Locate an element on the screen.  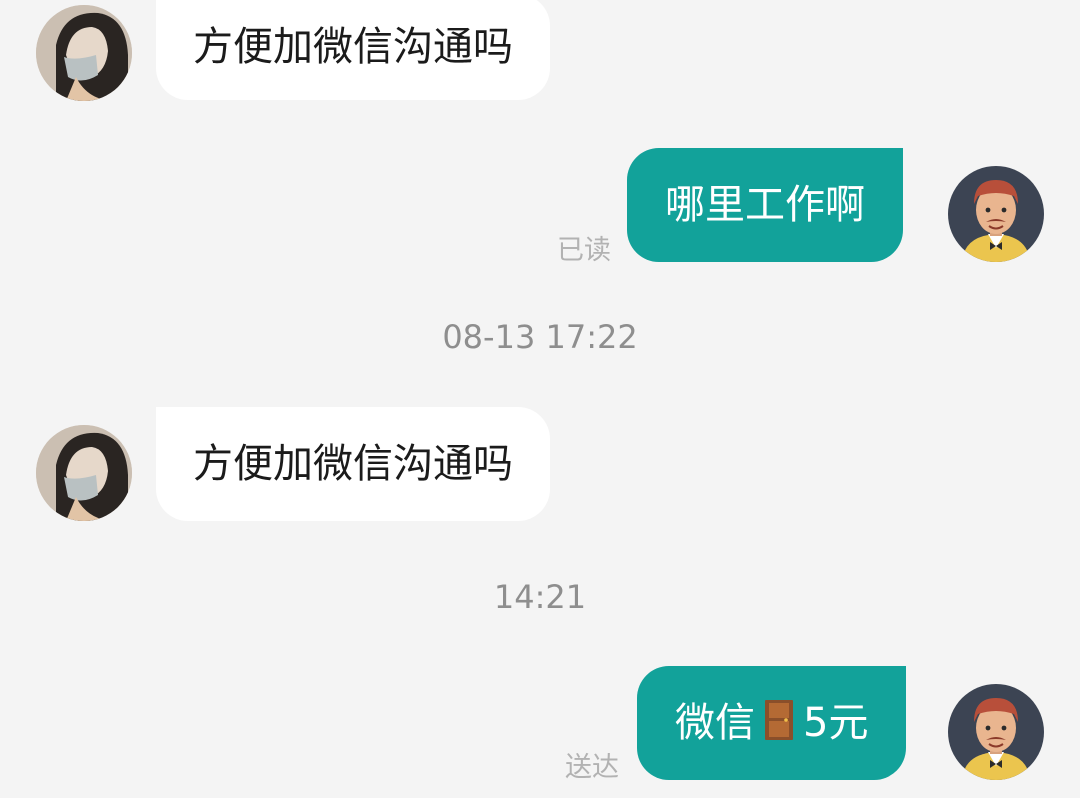
message-text: 哪里工作啊 is located at coordinates (765, 205).